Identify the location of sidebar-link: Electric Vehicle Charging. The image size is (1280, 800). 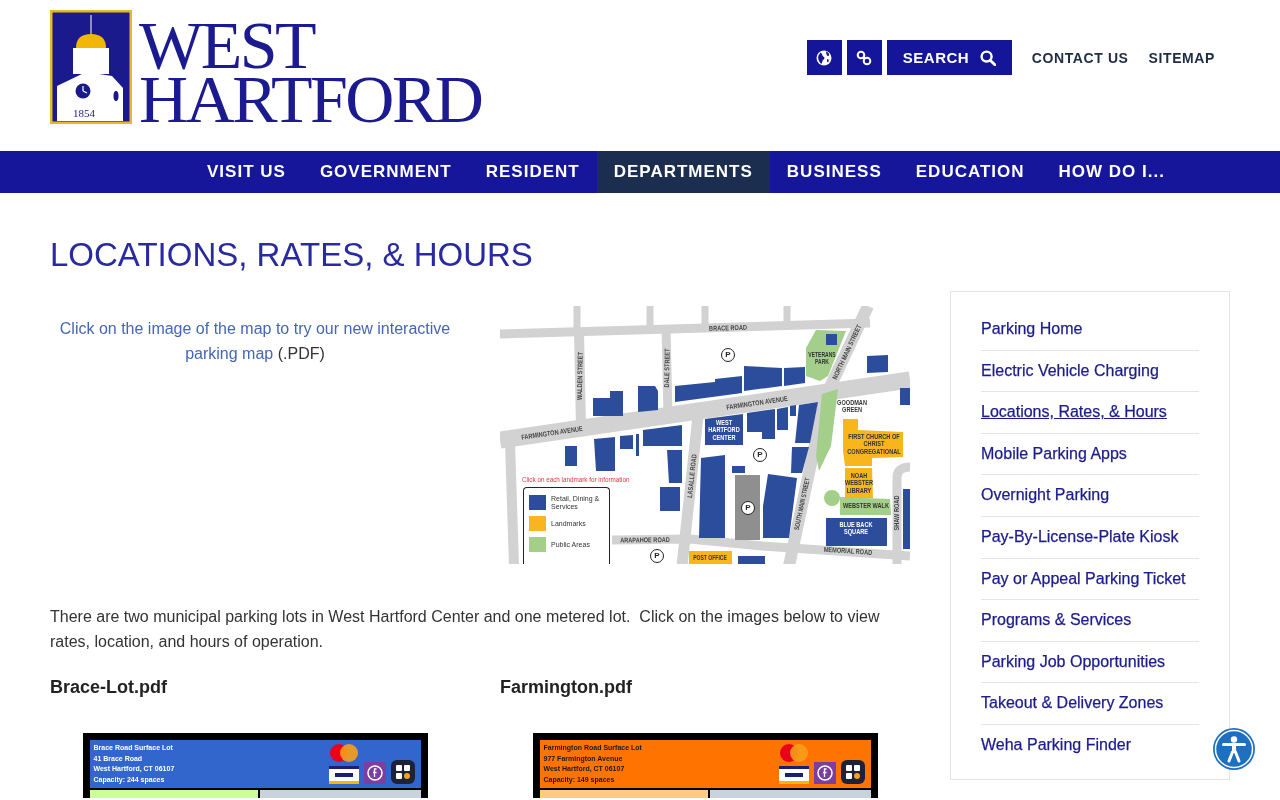
(1090, 371).